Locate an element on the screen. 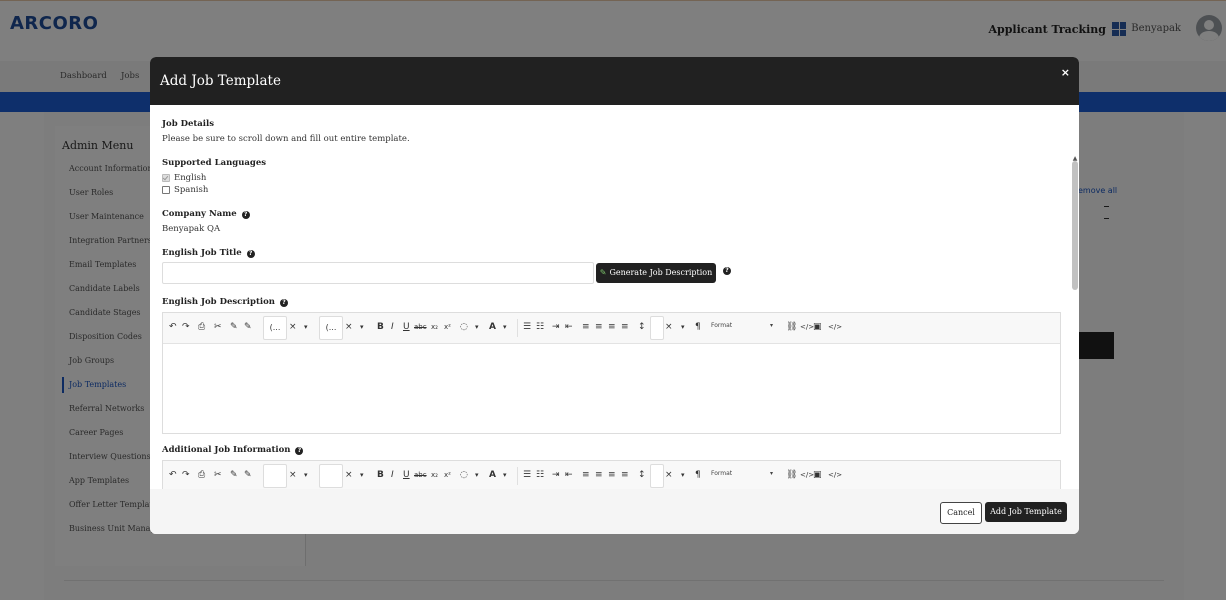 The height and width of the screenshot is (600, 1226). language-spanish: Spanish is located at coordinates (185, 190).